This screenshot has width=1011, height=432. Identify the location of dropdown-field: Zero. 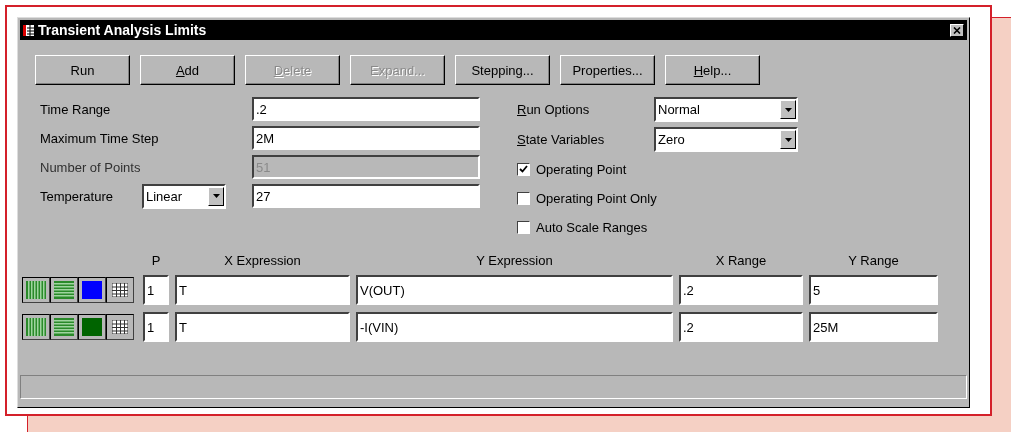
(726, 139).